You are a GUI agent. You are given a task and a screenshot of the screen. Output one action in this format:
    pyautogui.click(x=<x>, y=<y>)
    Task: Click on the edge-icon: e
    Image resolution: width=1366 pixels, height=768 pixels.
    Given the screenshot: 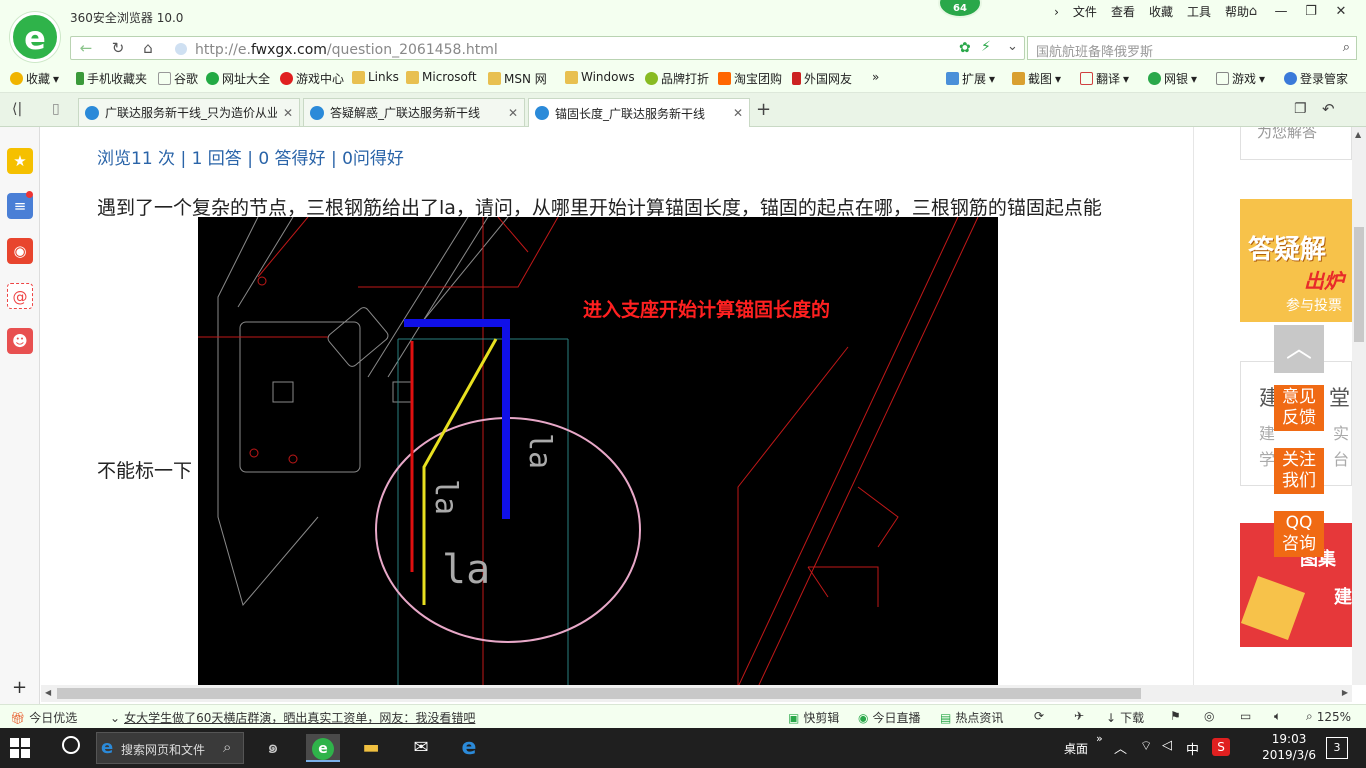 What is the action you would take?
    pyautogui.click(x=469, y=748)
    